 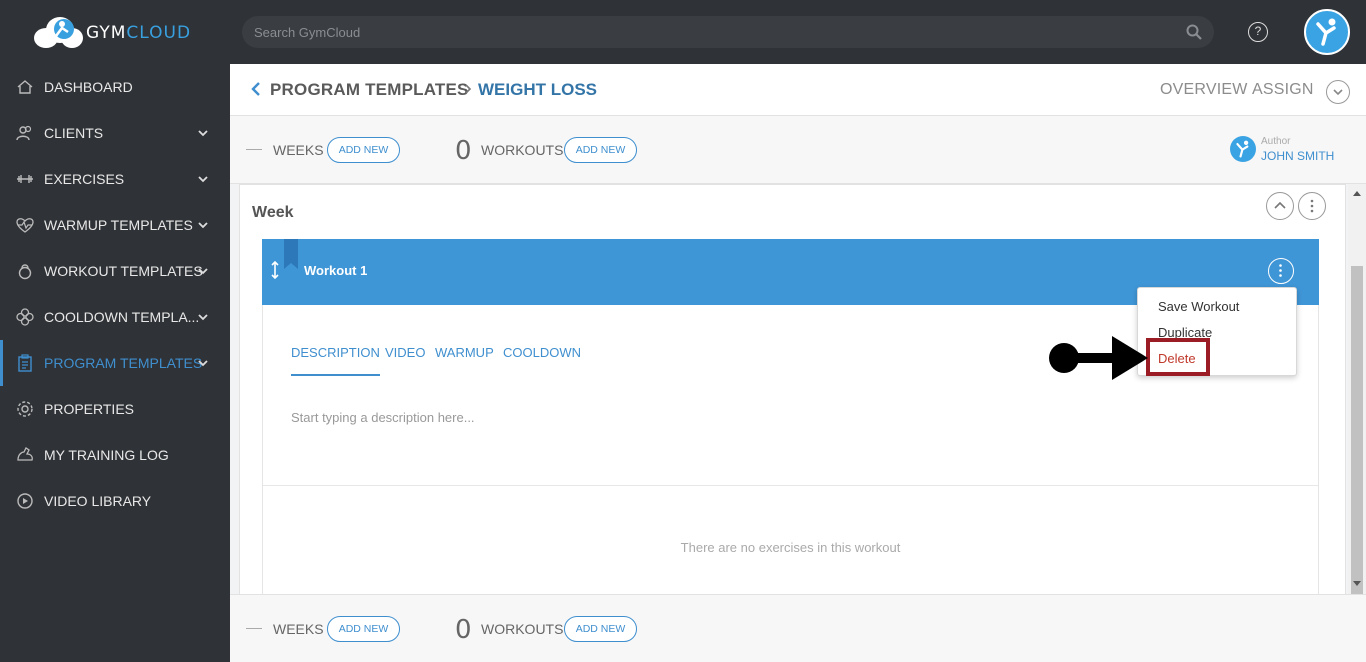 I want to click on week-more-button, so click(x=1312, y=206).